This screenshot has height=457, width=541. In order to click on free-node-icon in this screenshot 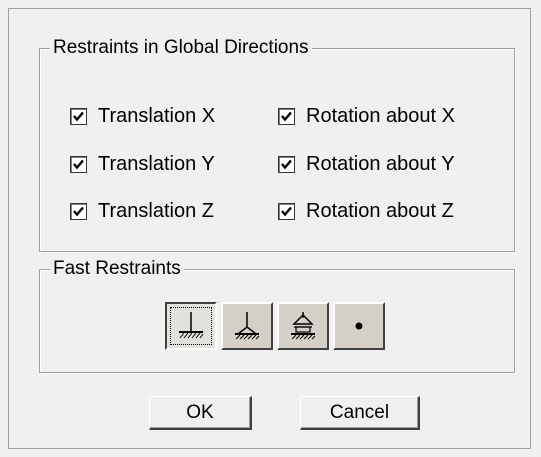, I will do `click(359, 326)`.